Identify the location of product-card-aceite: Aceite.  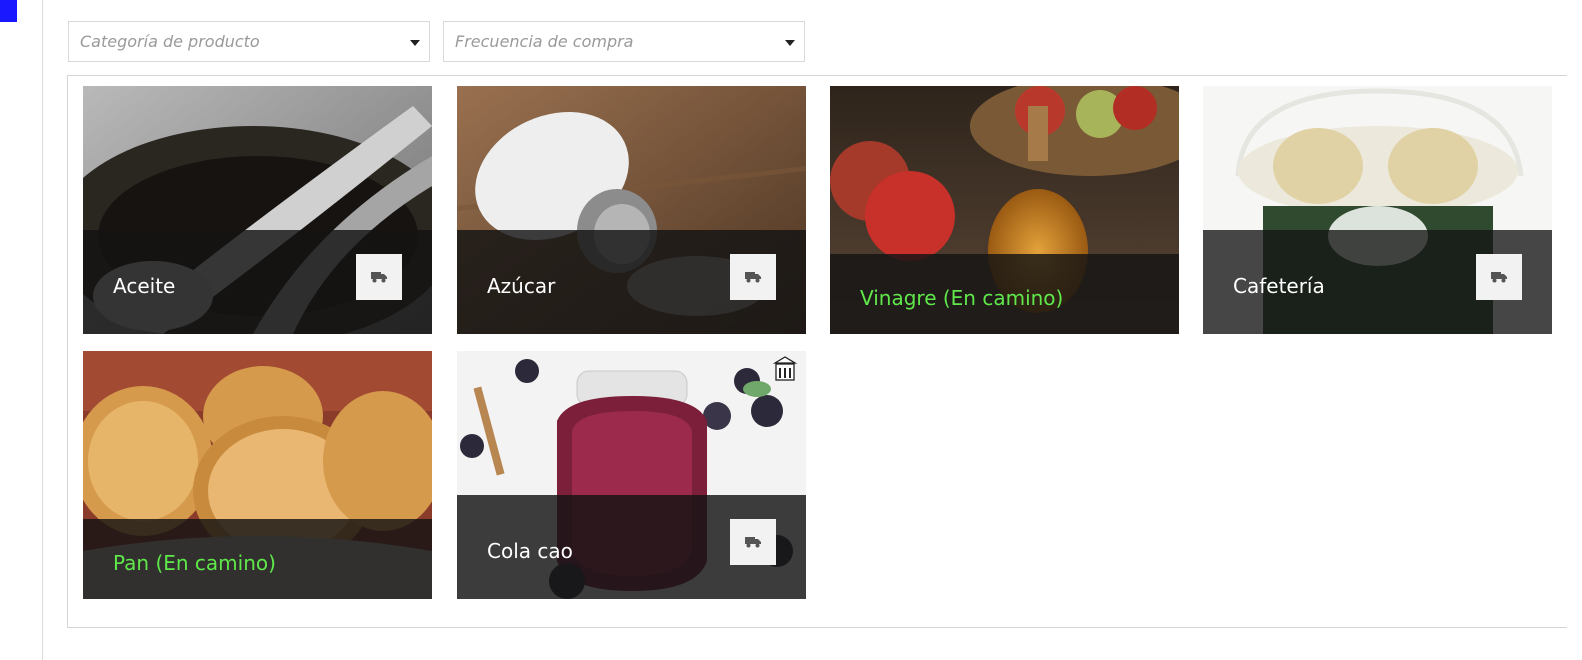
(257, 210).